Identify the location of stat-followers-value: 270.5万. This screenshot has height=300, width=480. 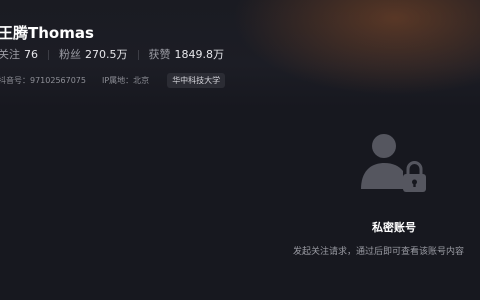
(106, 54).